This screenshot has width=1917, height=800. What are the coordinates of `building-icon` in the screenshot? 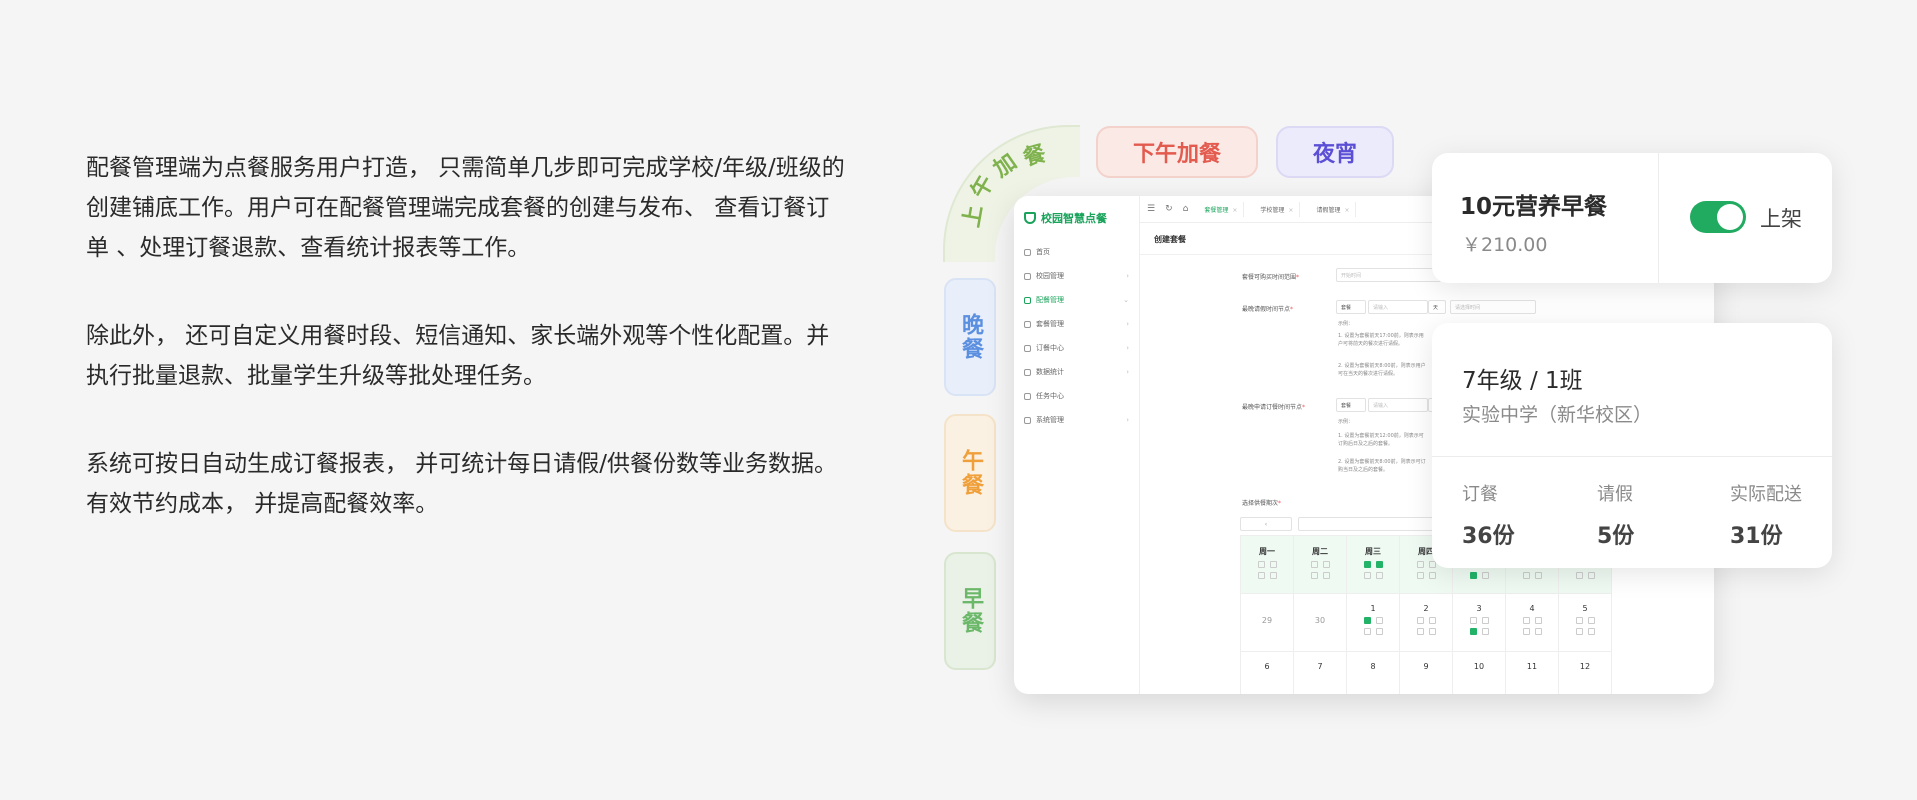 It's located at (1027, 276).